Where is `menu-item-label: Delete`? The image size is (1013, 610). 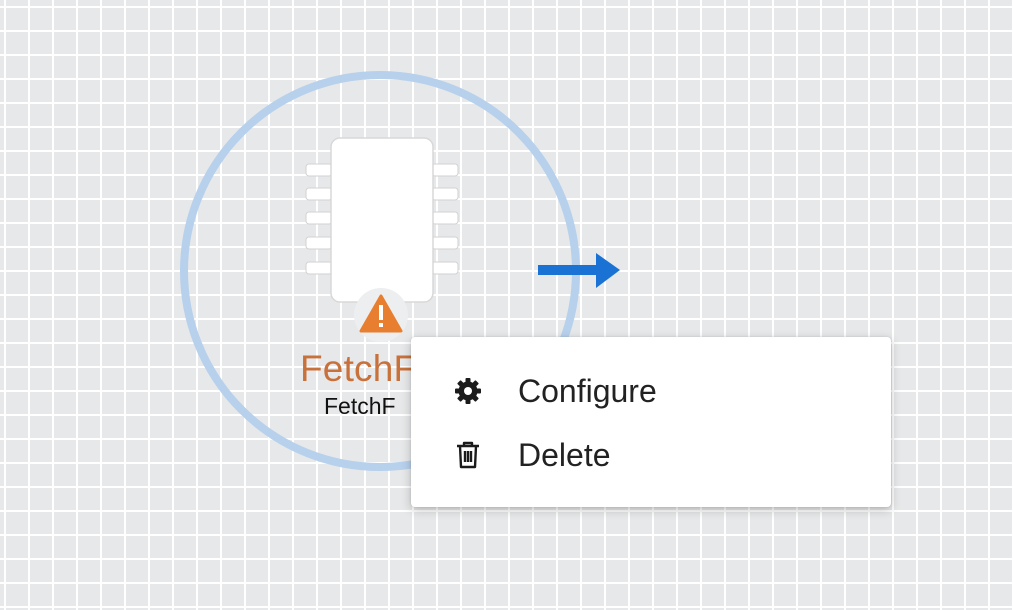
menu-item-label: Delete is located at coordinates (564, 455).